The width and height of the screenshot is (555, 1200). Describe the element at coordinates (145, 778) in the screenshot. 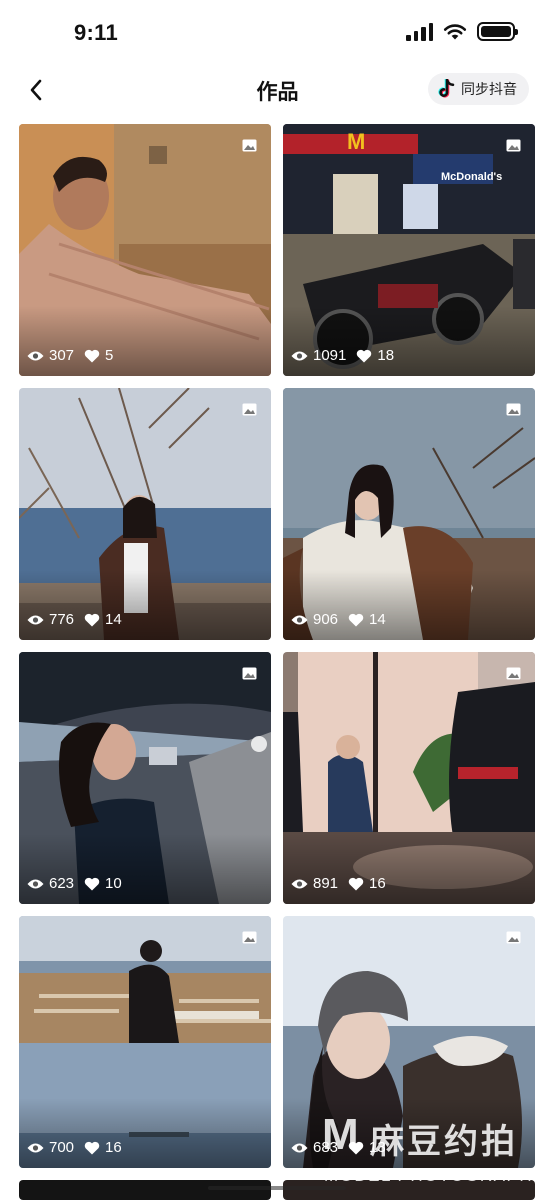

I see `work-card: 623 10` at that location.